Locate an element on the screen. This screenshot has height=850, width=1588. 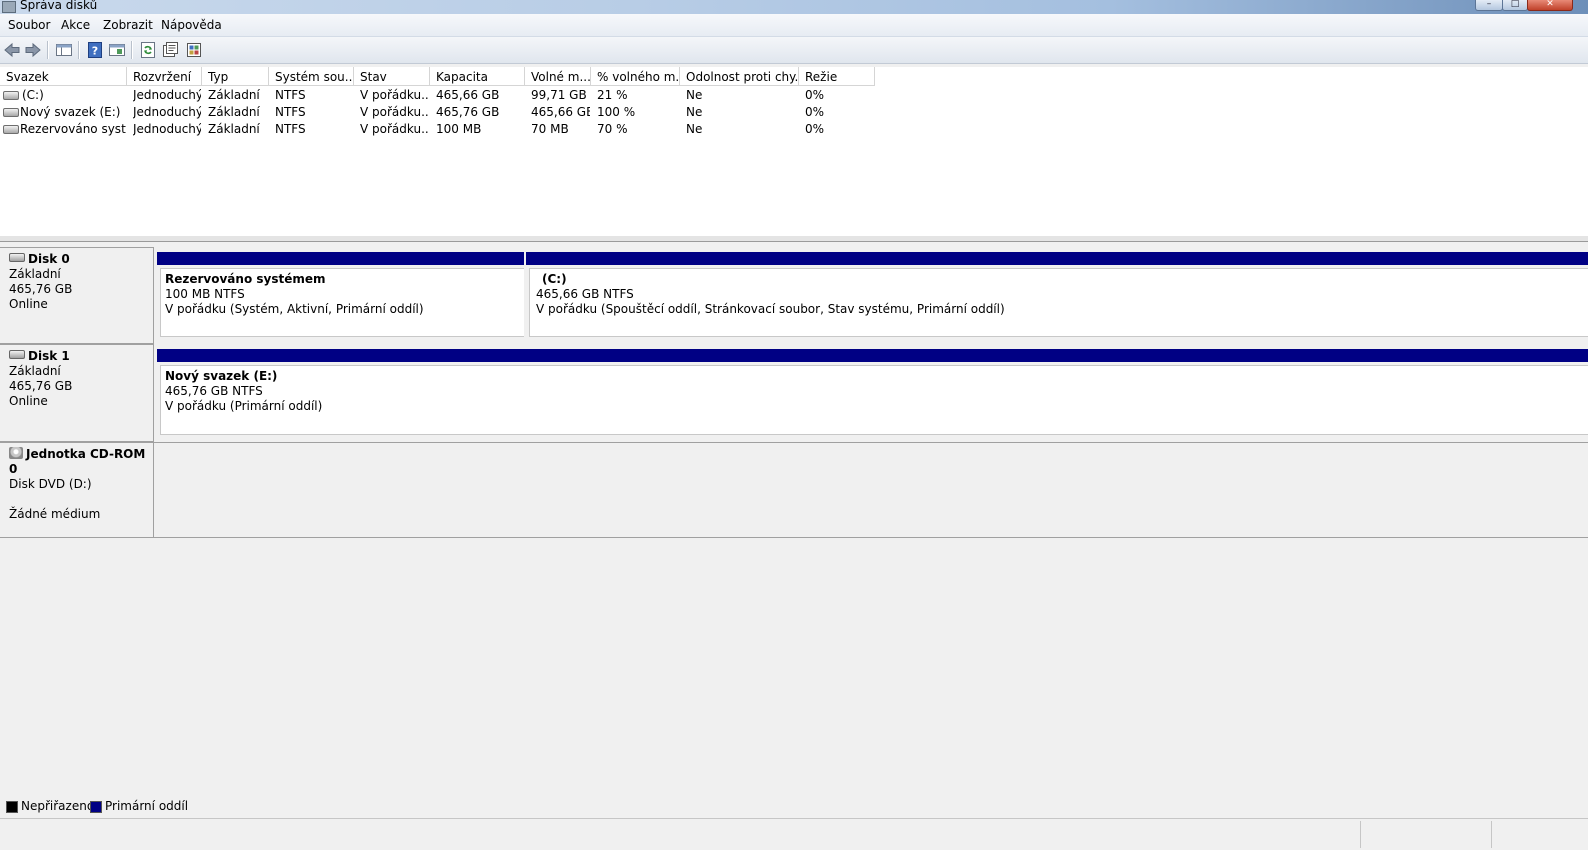
partition-size: 465,76 GB NTFS is located at coordinates (214, 391).